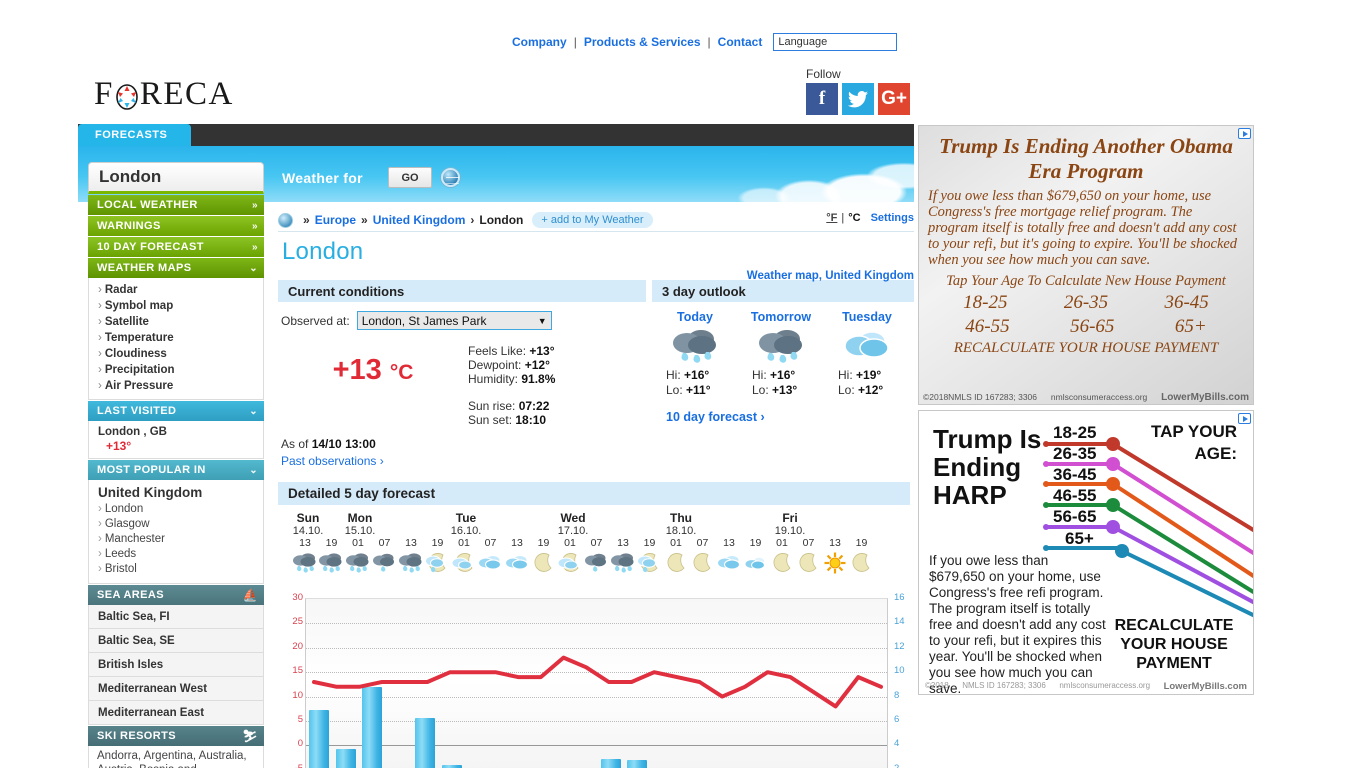 The width and height of the screenshot is (1366, 768). What do you see at coordinates (180, 509) in the screenshot?
I see `popular-city-london: › London` at bounding box center [180, 509].